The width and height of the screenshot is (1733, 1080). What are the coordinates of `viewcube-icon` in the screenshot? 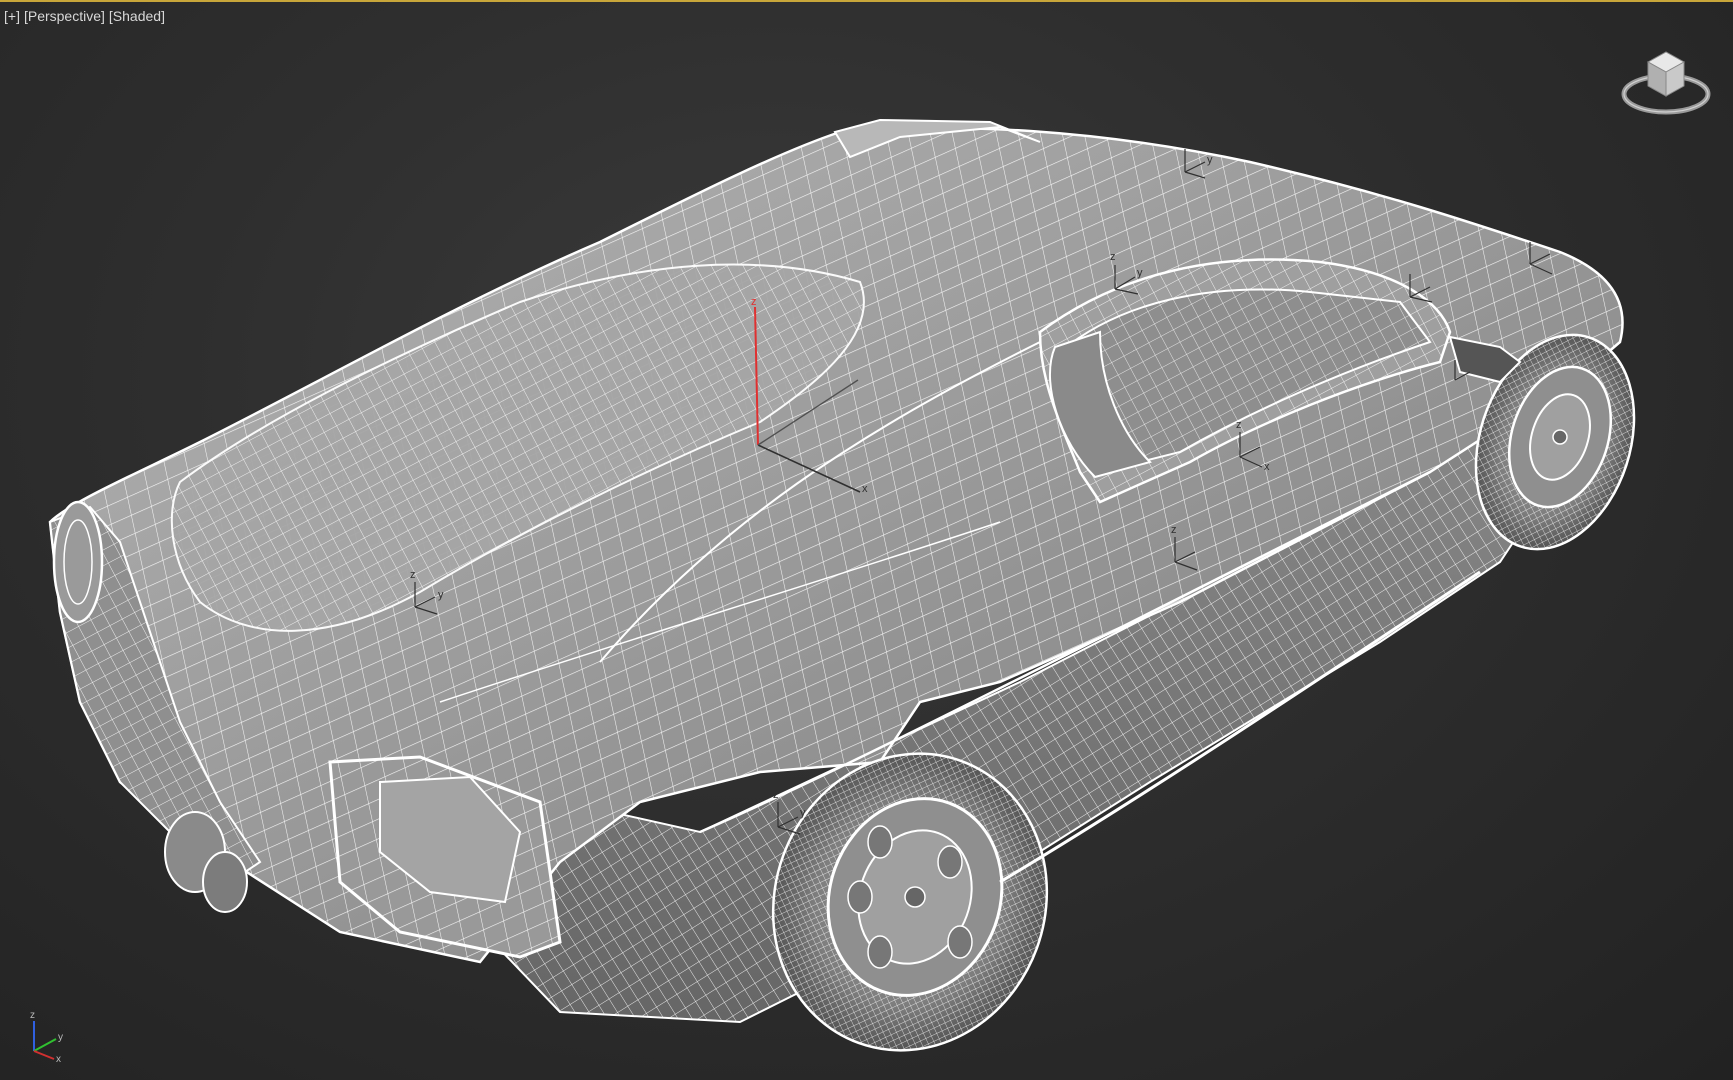 It's located at (1666, 82).